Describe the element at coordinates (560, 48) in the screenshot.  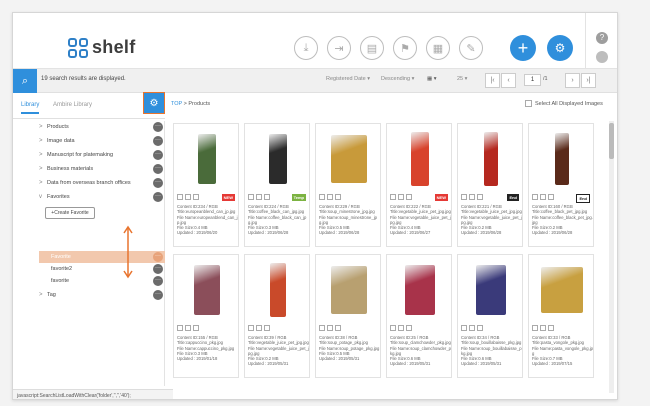
I see `user-settings-icon: ⚙` at that location.